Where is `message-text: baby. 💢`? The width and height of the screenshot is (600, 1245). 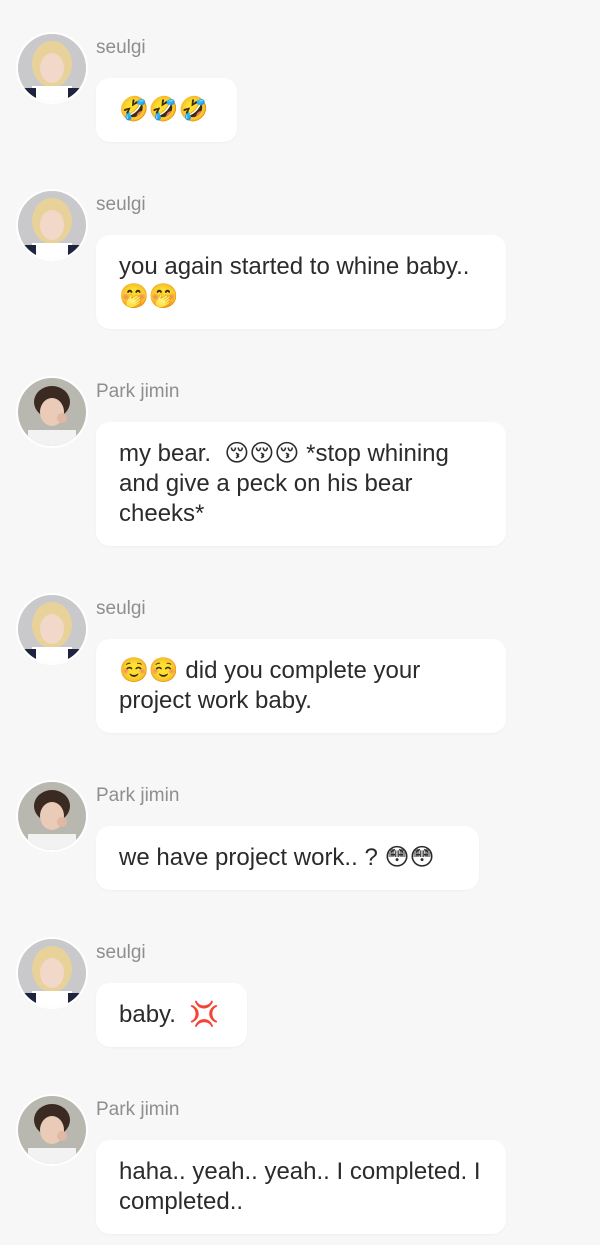
message-text: baby. 💢 is located at coordinates (169, 1014).